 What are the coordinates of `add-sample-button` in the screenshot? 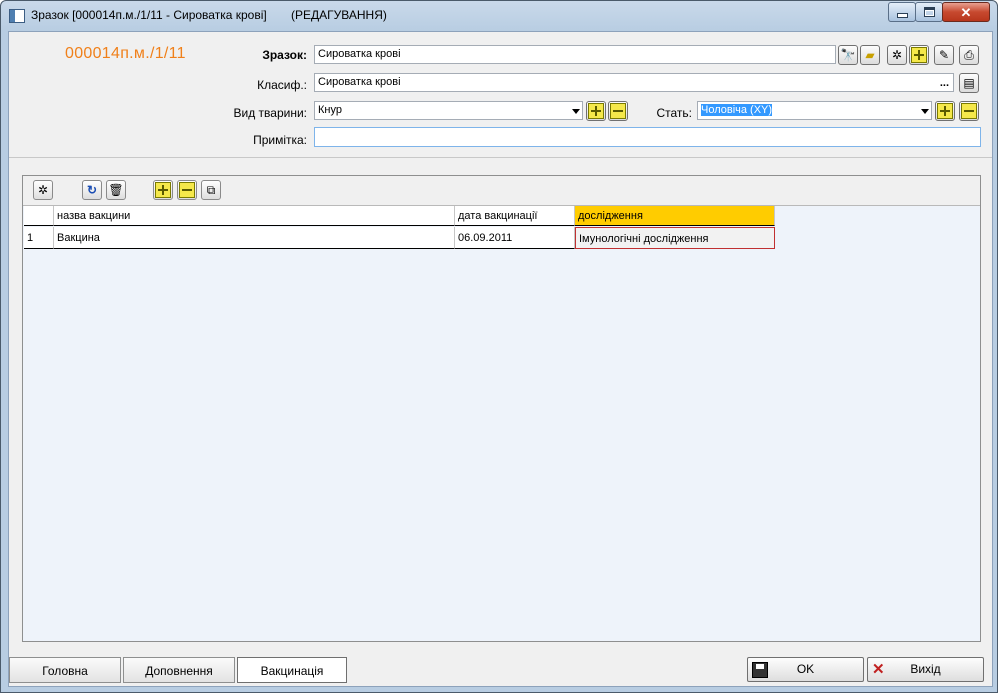 It's located at (919, 55).